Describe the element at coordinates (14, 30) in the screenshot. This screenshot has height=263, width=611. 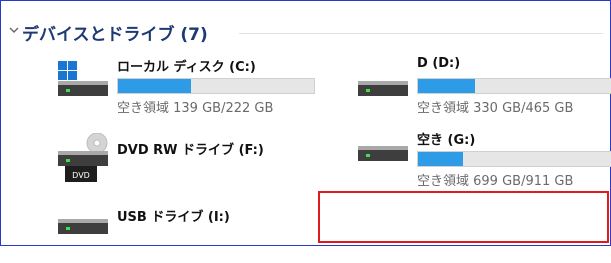
I see `chevron-down-icon` at that location.